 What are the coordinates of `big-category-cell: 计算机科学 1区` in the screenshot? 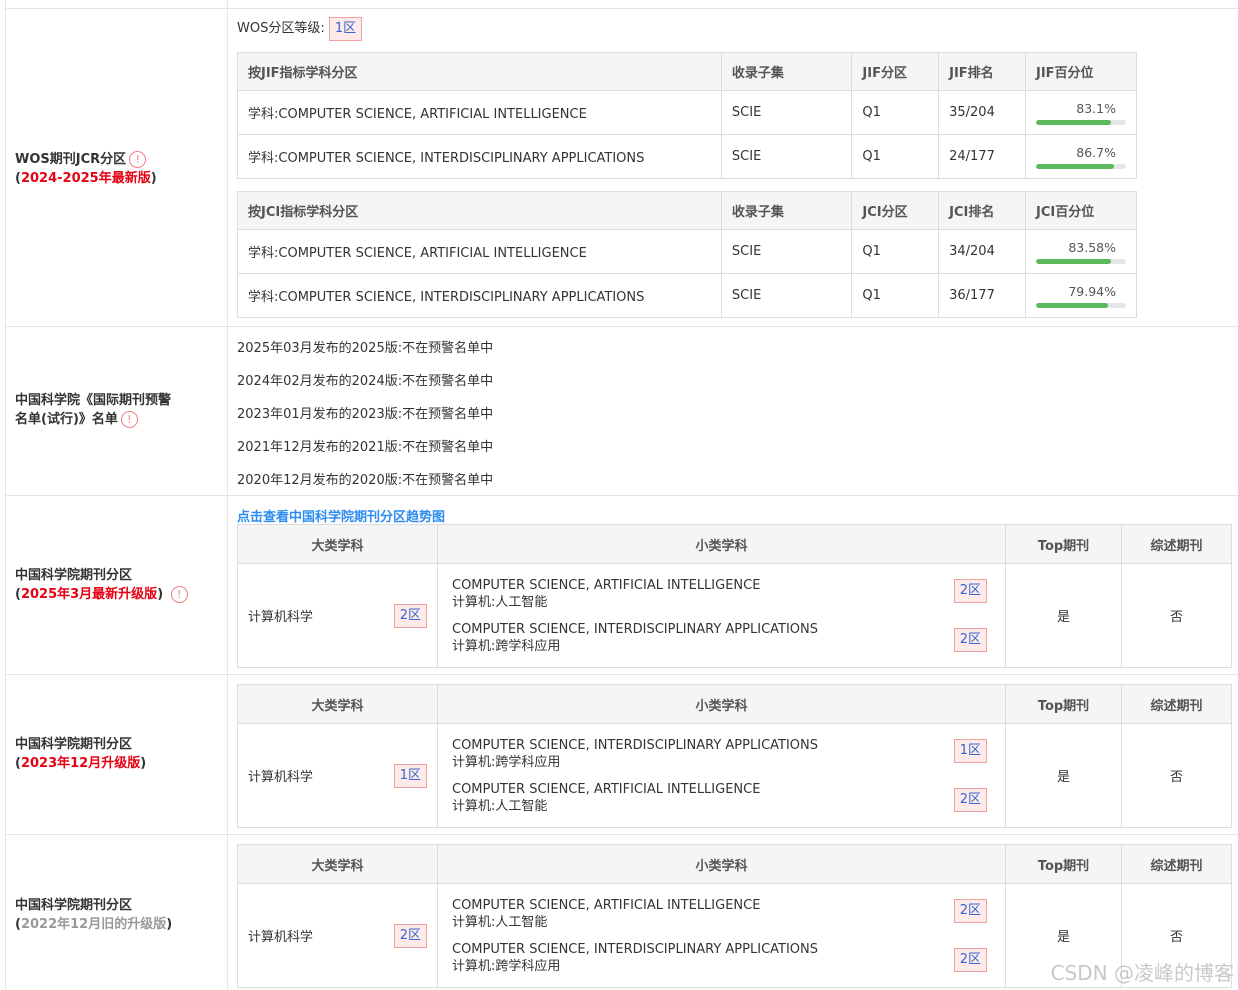 It's located at (337, 775).